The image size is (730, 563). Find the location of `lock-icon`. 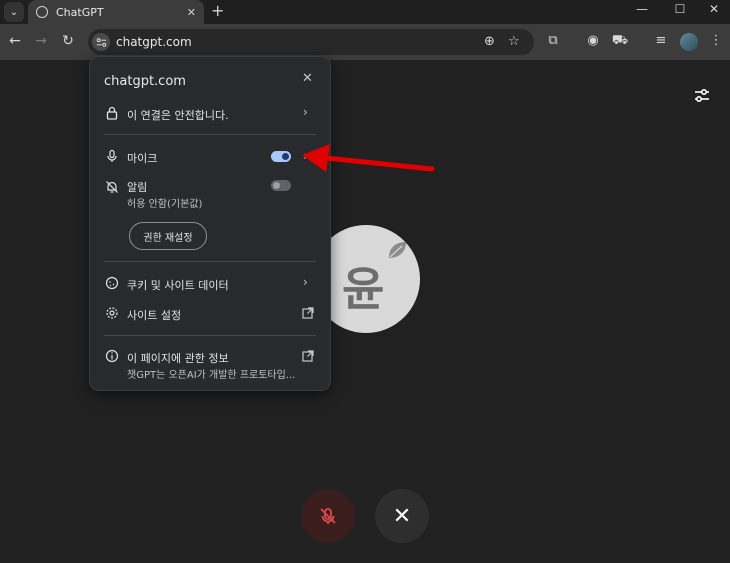

lock-icon is located at coordinates (112, 113).